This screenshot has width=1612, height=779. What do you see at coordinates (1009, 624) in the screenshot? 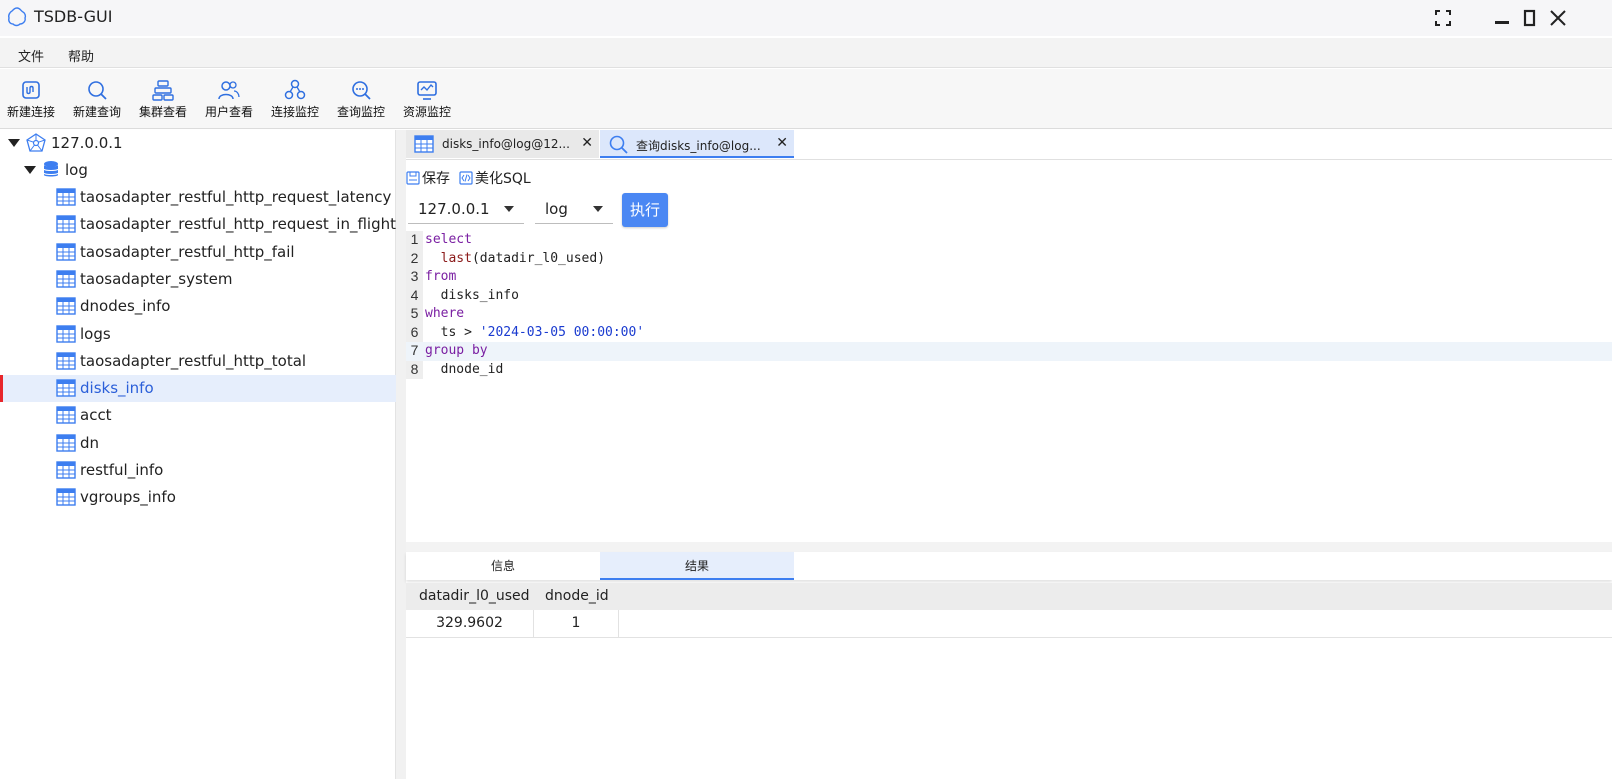
I see `table-row: 329.9602 1` at bounding box center [1009, 624].